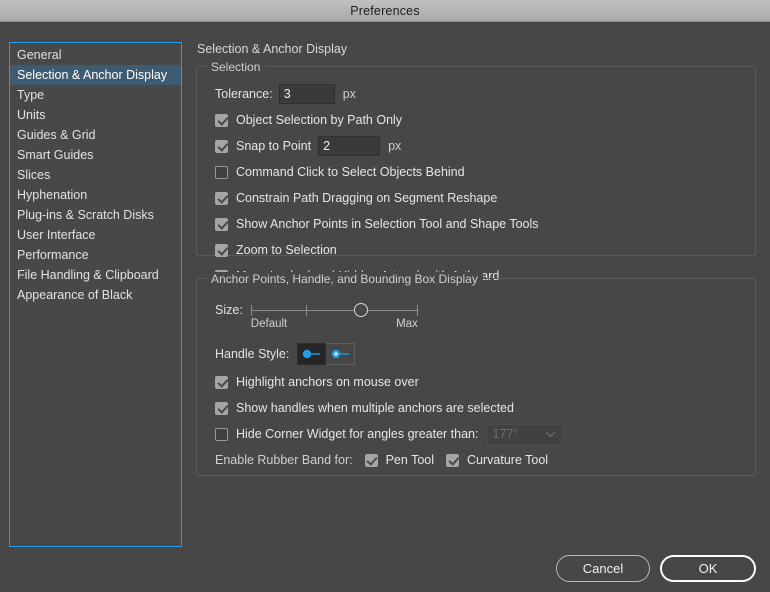 The width and height of the screenshot is (770, 592). I want to click on size-slider-track, so click(334, 310).